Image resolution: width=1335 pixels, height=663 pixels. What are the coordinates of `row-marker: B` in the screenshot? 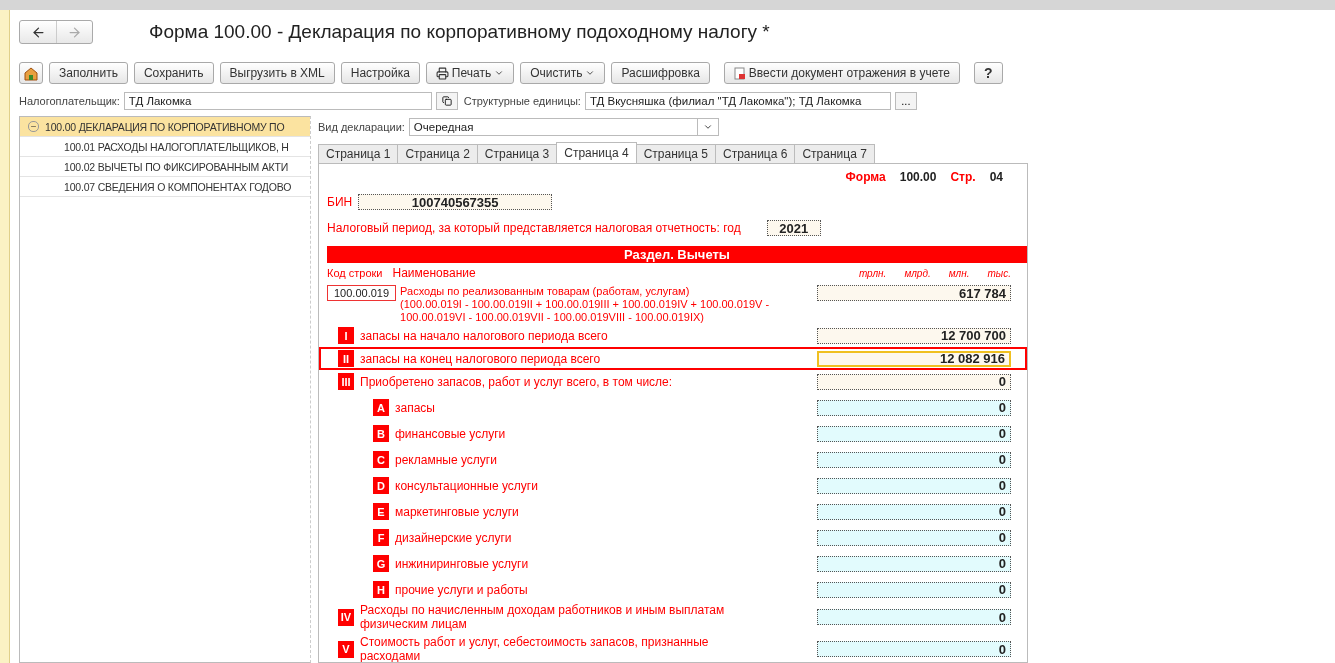 It's located at (381, 433).